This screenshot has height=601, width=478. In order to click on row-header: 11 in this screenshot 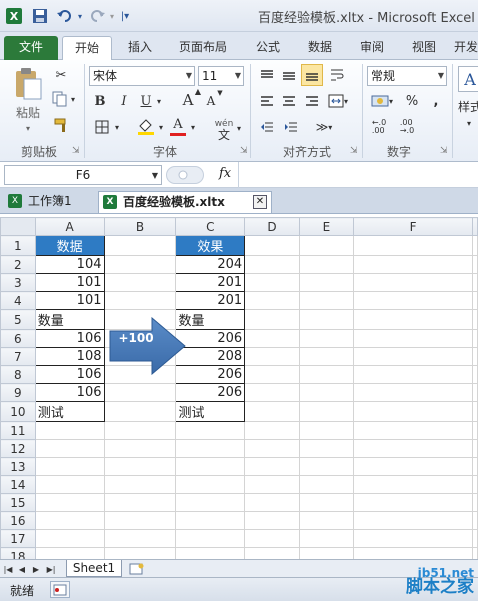, I will do `click(18, 430)`.